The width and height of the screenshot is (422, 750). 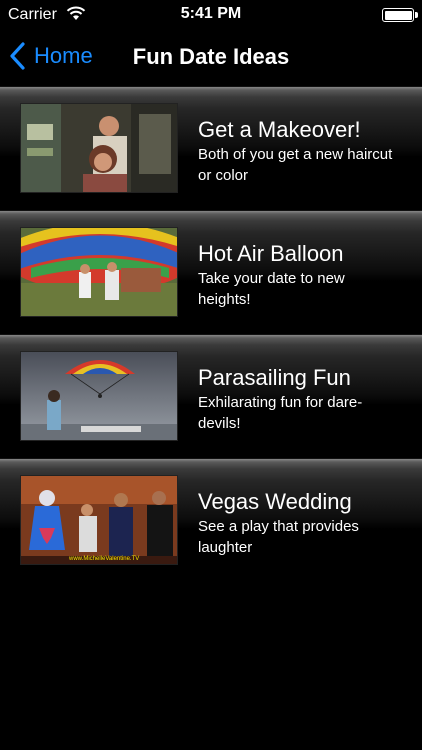 What do you see at coordinates (398, 15) in the screenshot?
I see `battery-icon` at bounding box center [398, 15].